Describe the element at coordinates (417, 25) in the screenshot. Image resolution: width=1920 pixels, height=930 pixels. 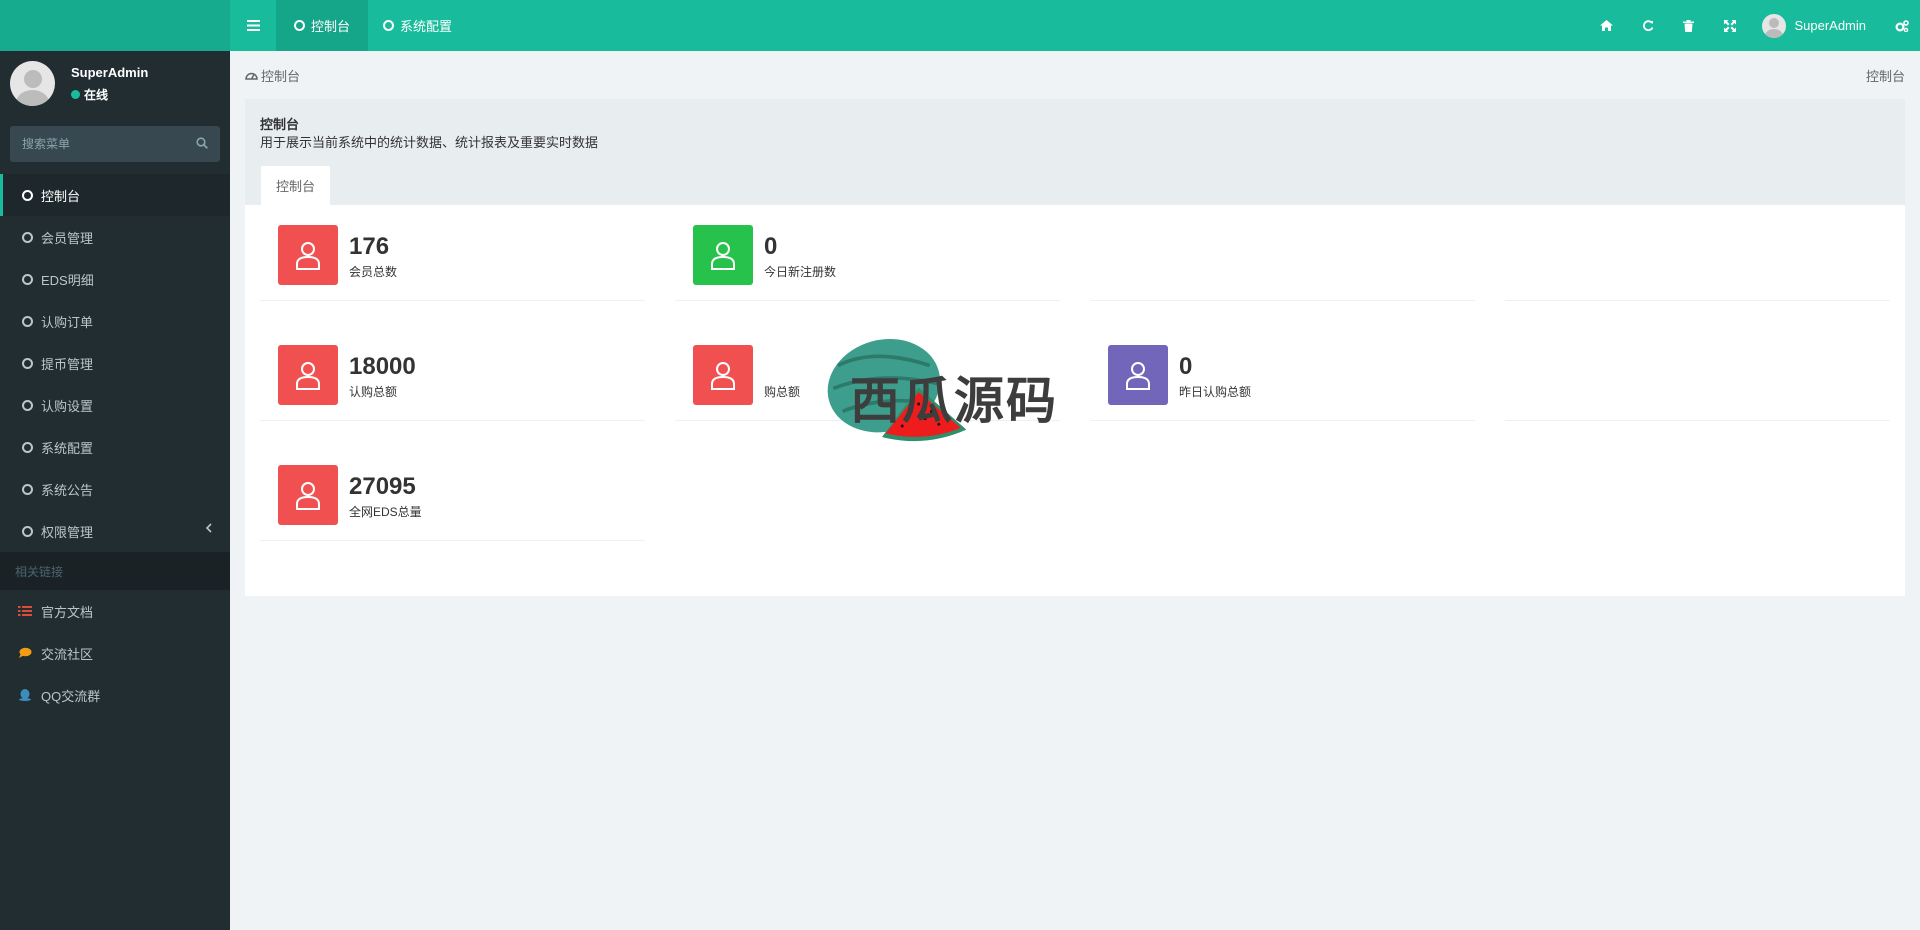
I see `tab-system-config: 系统配置` at that location.